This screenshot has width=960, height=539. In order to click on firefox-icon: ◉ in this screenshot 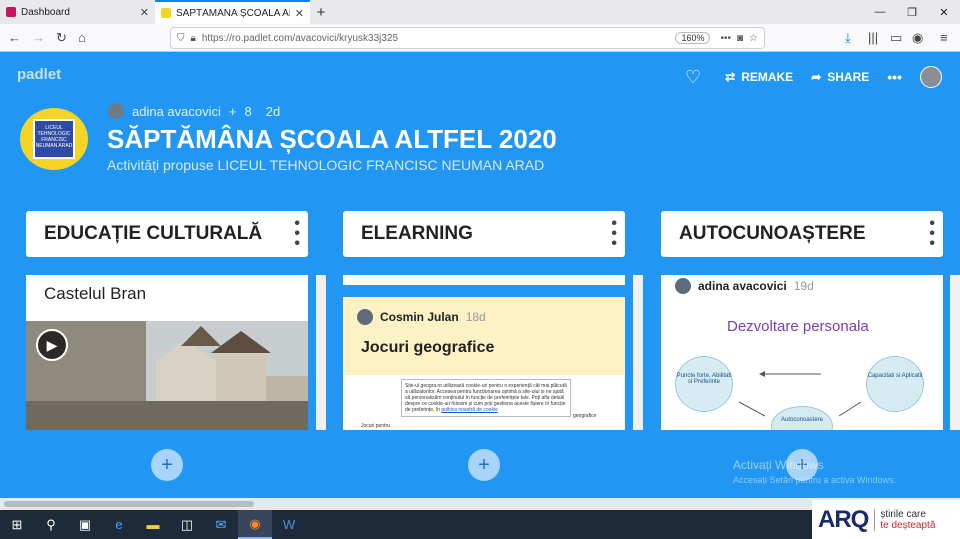, I will do `click(255, 524)`.